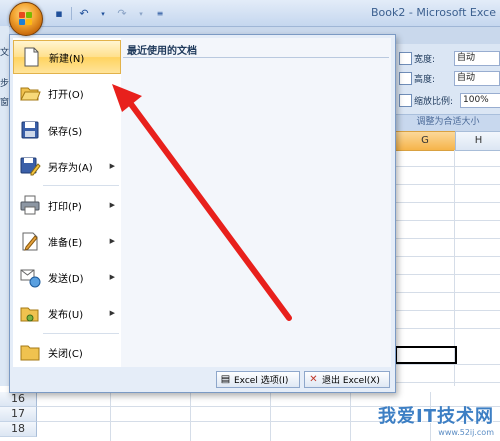  Describe the element at coordinates (351, 381) in the screenshot. I see `exit-excel-label: 退出 Excel(X)` at that location.